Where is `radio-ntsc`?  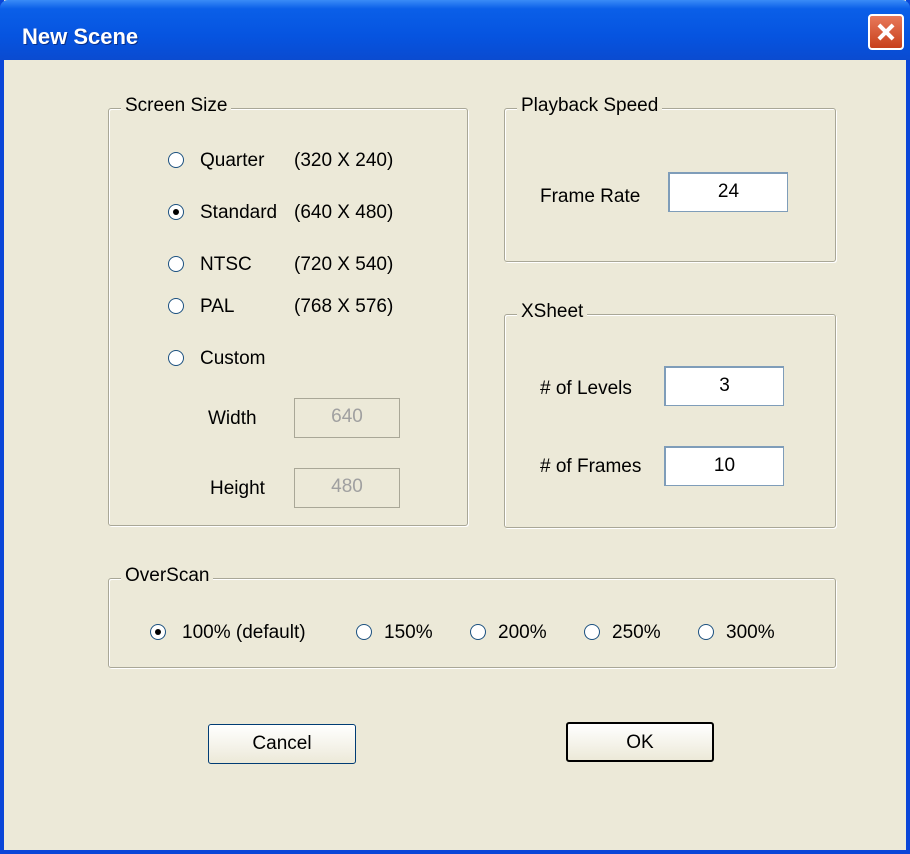
radio-ntsc is located at coordinates (176, 264).